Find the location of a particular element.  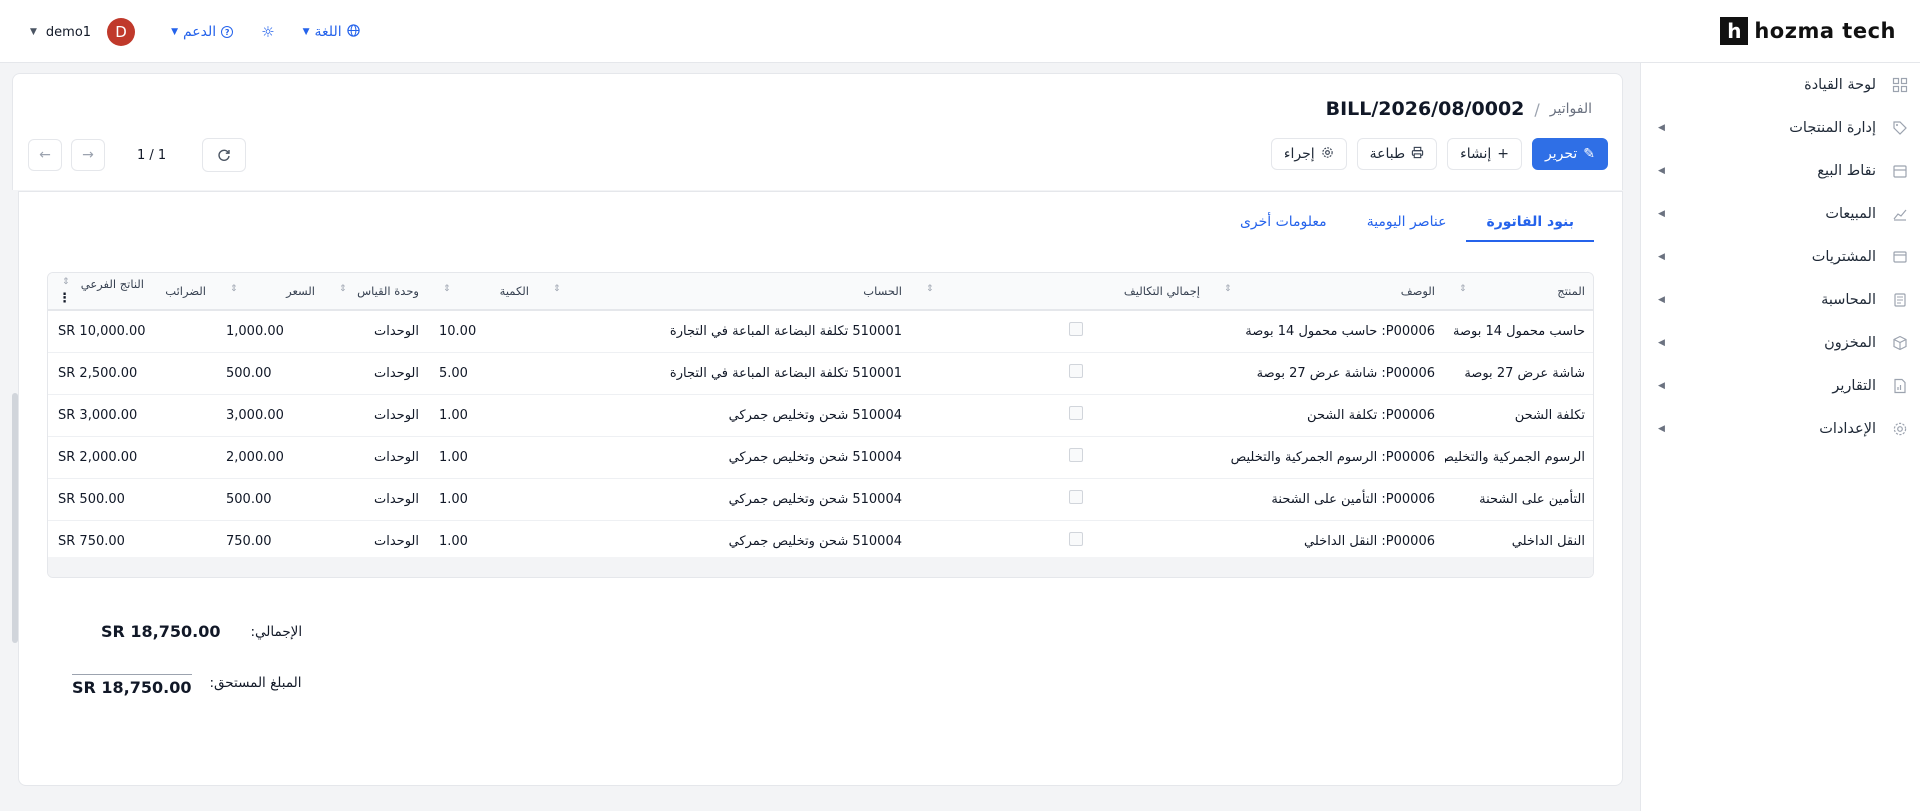

column-header-uom: وحدة القياس ⇕ is located at coordinates (377, 291).